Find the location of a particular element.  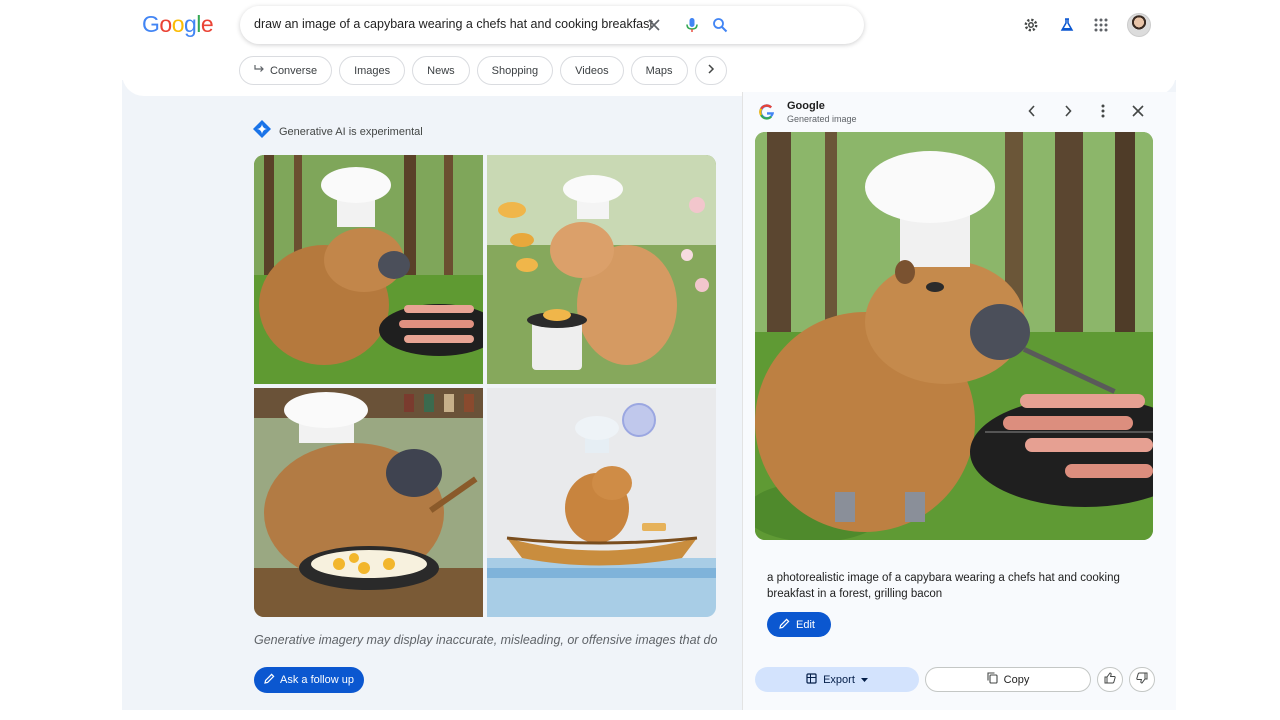

chip-images: Images is located at coordinates (372, 70).